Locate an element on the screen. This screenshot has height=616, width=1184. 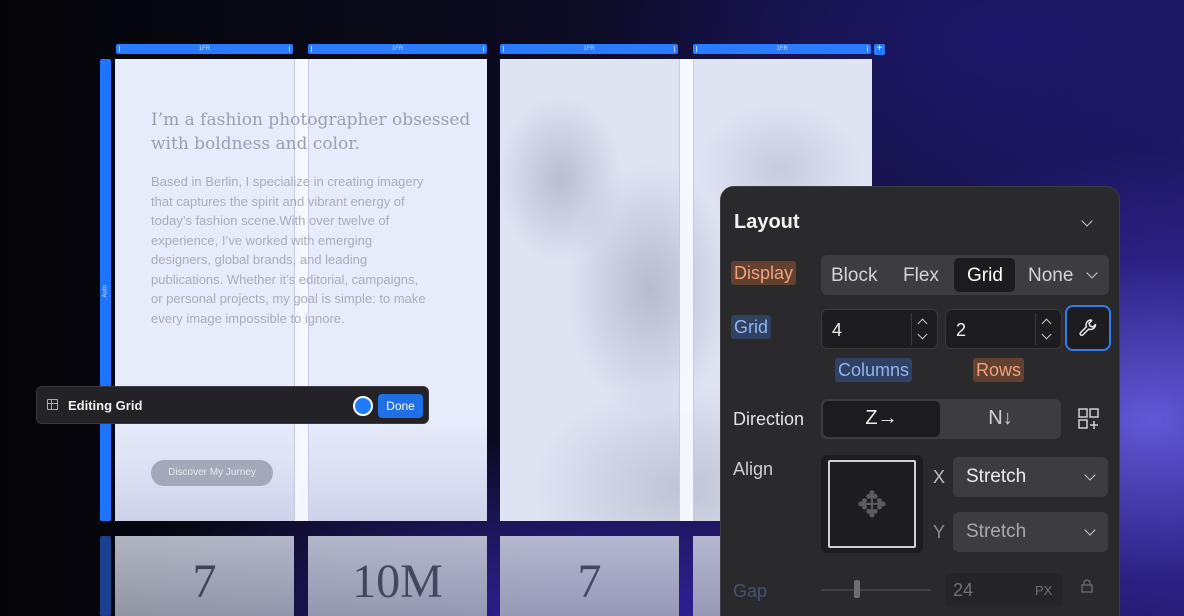
gap-slider-handle is located at coordinates (857, 589).